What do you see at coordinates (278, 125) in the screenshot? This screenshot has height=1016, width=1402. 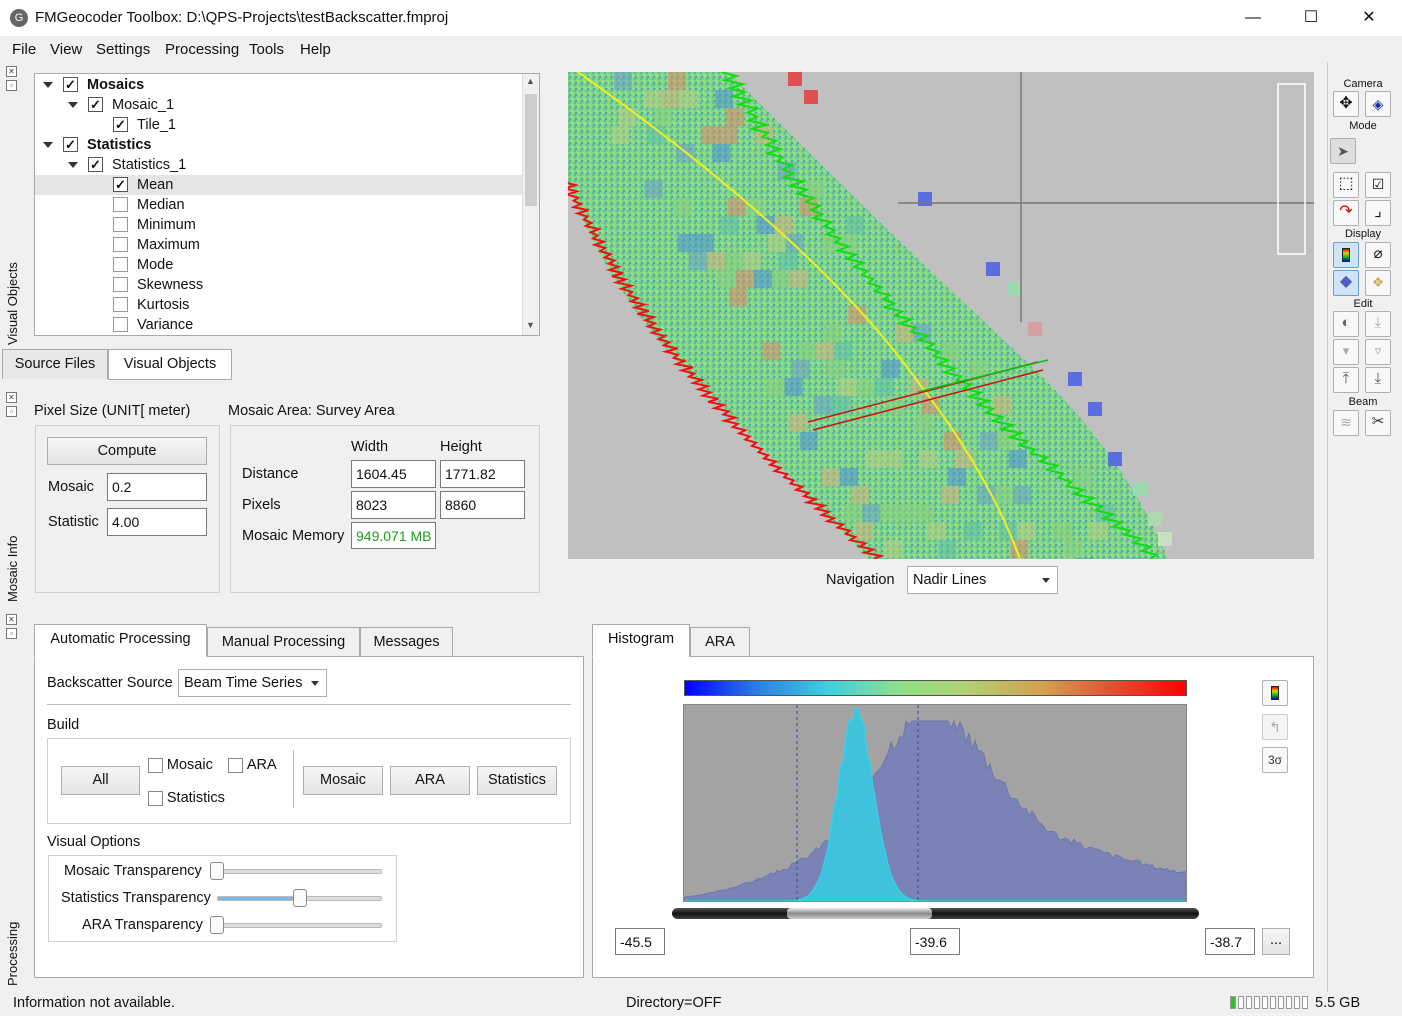 I see `tree-item: ✓ Tile_1` at bounding box center [278, 125].